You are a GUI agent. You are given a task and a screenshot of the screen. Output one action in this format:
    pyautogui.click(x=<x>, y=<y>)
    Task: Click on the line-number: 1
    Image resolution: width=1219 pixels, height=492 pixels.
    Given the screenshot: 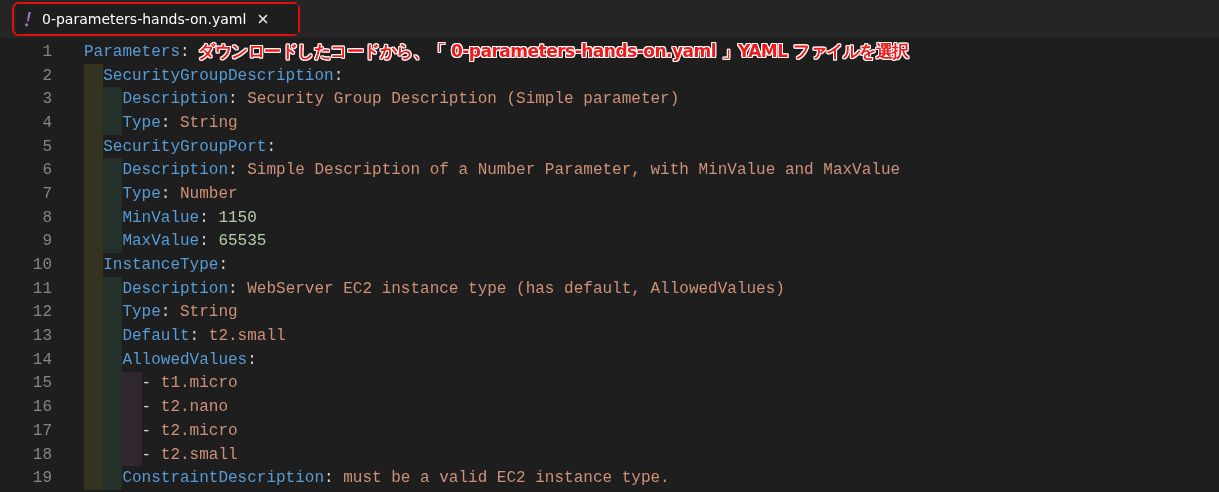 What is the action you would take?
    pyautogui.click(x=46, y=51)
    